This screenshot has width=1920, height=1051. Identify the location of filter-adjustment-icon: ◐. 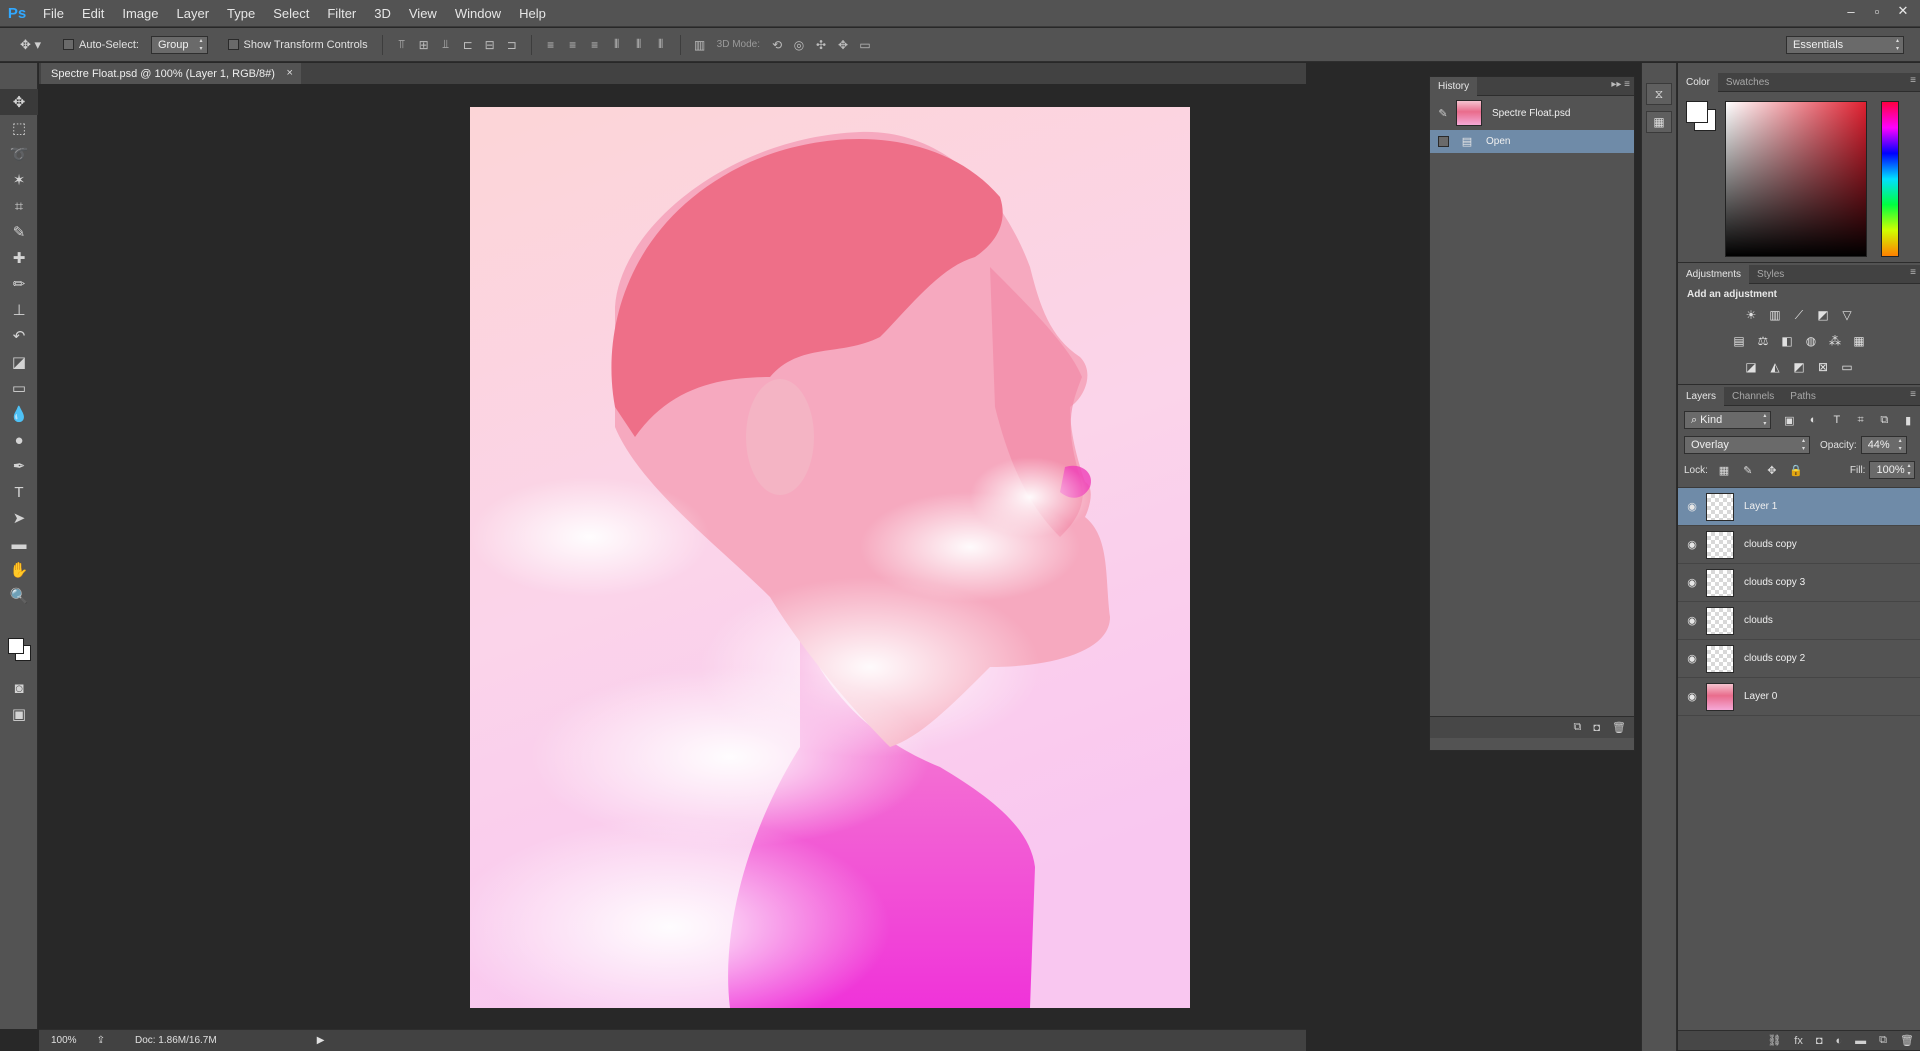
(1813, 420).